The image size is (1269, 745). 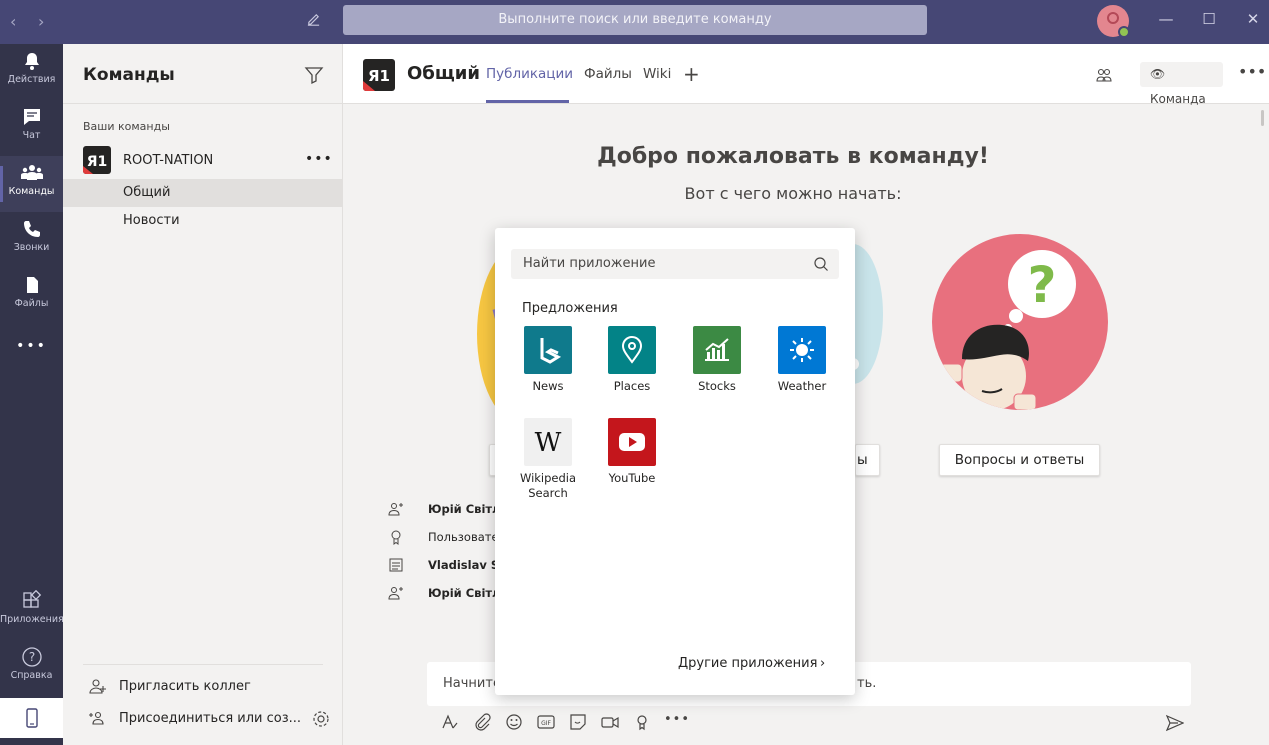 What do you see at coordinates (822, 663) in the screenshot?
I see `chevron-right-icon: ›` at bounding box center [822, 663].